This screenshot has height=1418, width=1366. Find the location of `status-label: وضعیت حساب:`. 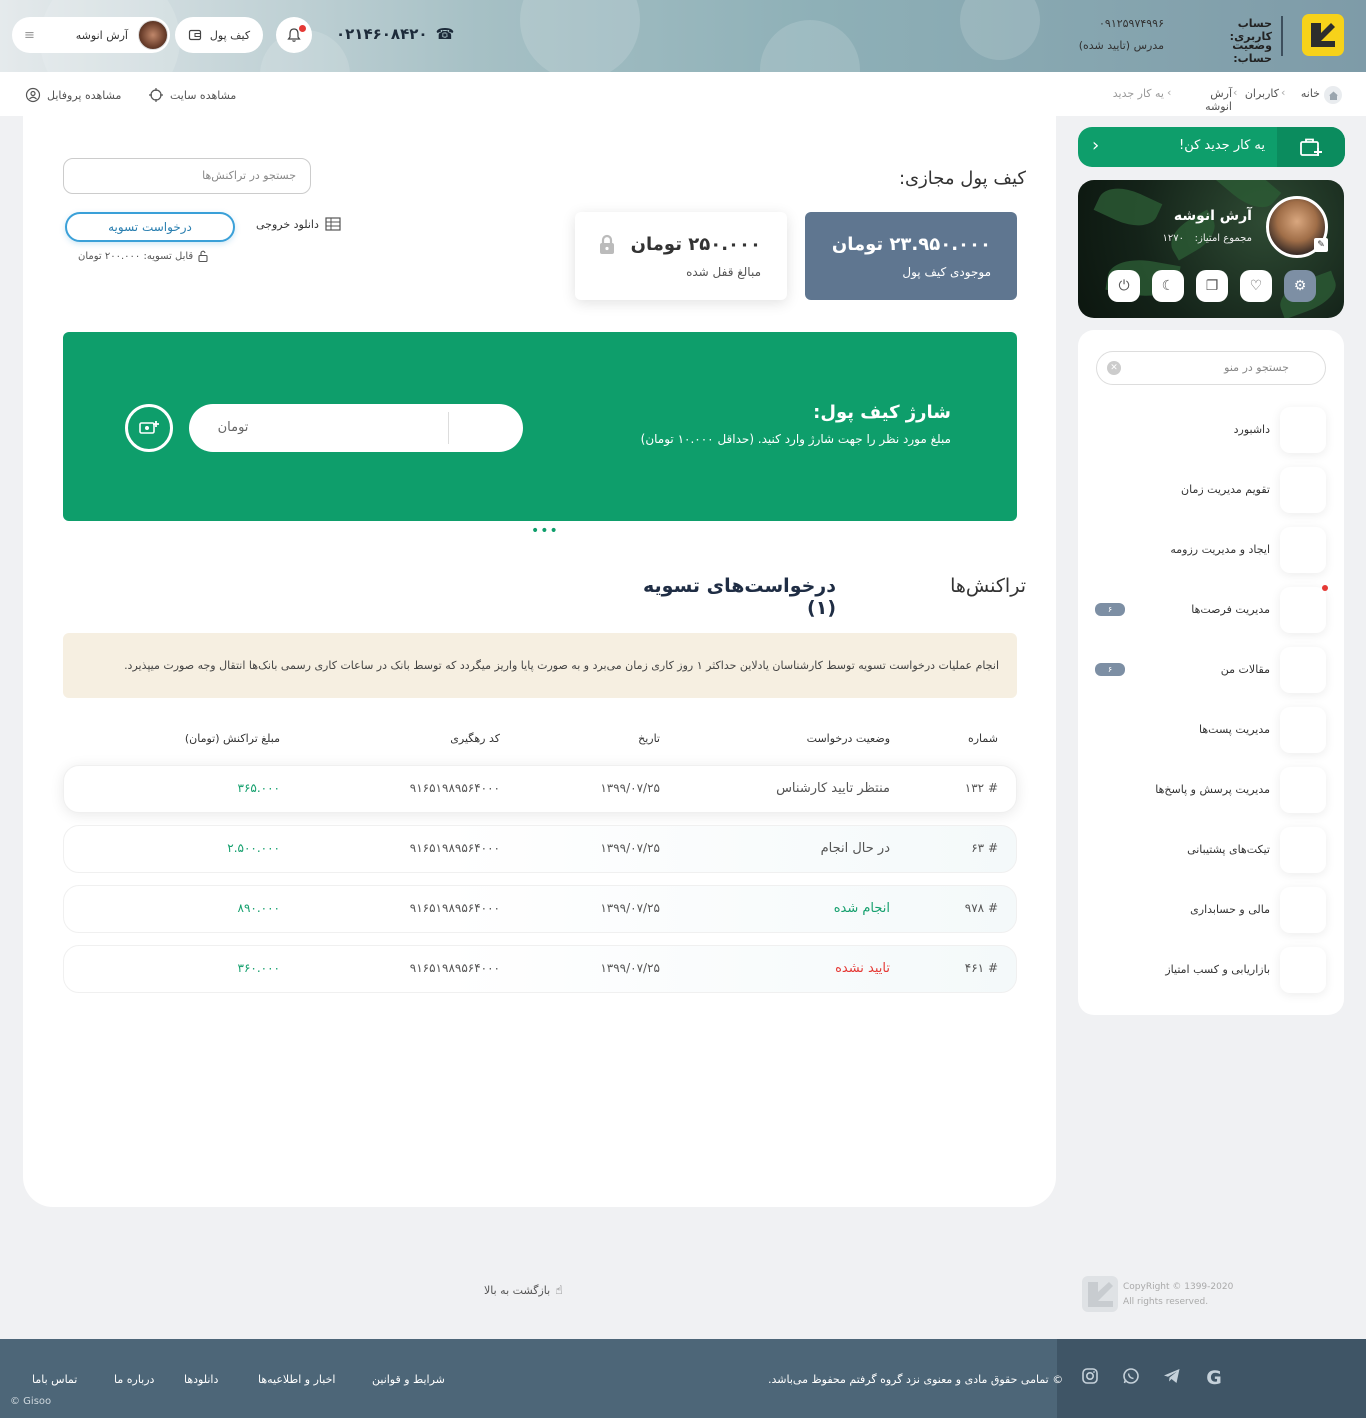

status-label: وضعیت حساب: is located at coordinates (1252, 52).